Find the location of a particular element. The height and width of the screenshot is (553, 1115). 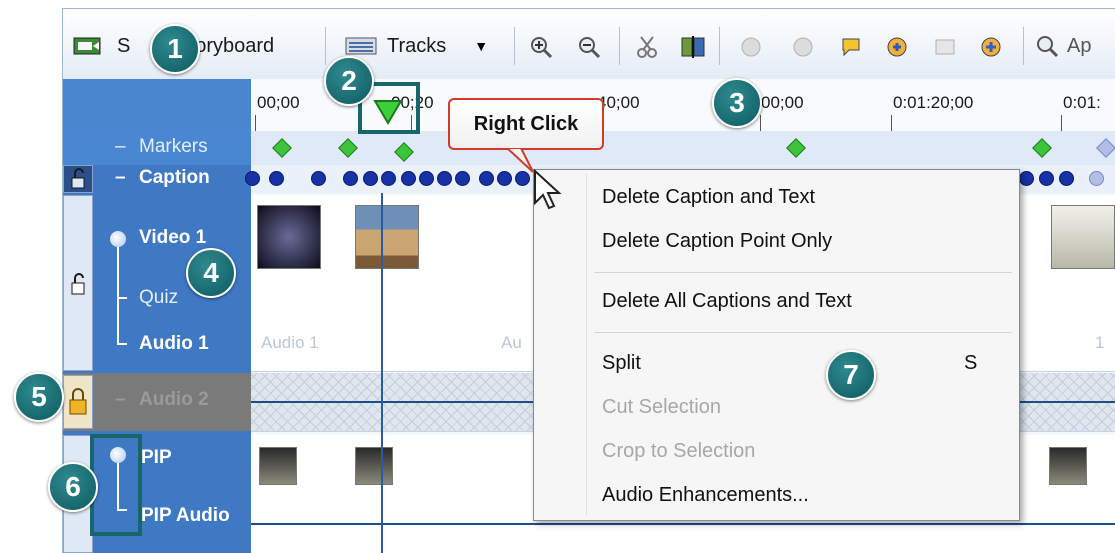

pip-label: PIP is located at coordinates (156, 457).